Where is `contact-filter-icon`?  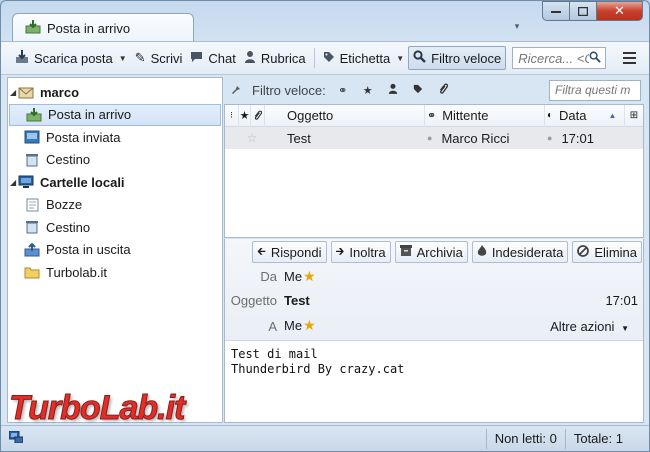 contact-filter-icon is located at coordinates (393, 90).